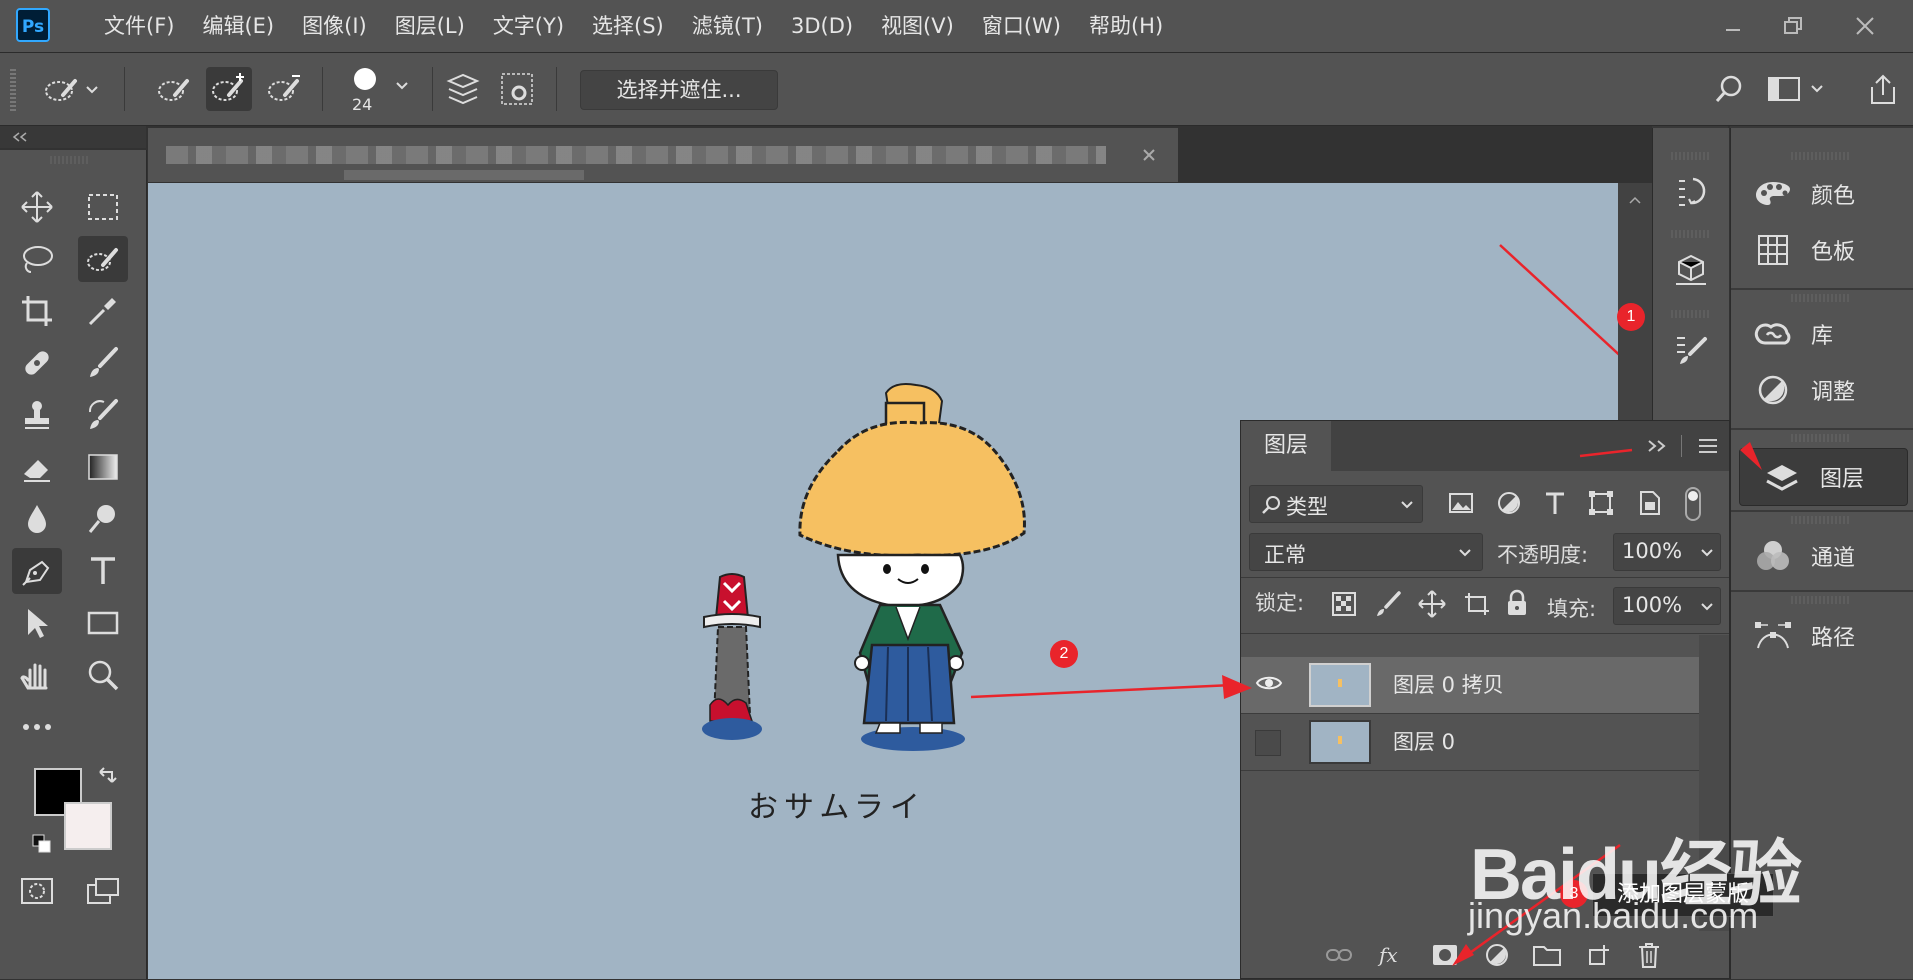 Image resolution: width=1913 pixels, height=980 pixels. I want to click on filter-adjustment-button, so click(1509, 503).